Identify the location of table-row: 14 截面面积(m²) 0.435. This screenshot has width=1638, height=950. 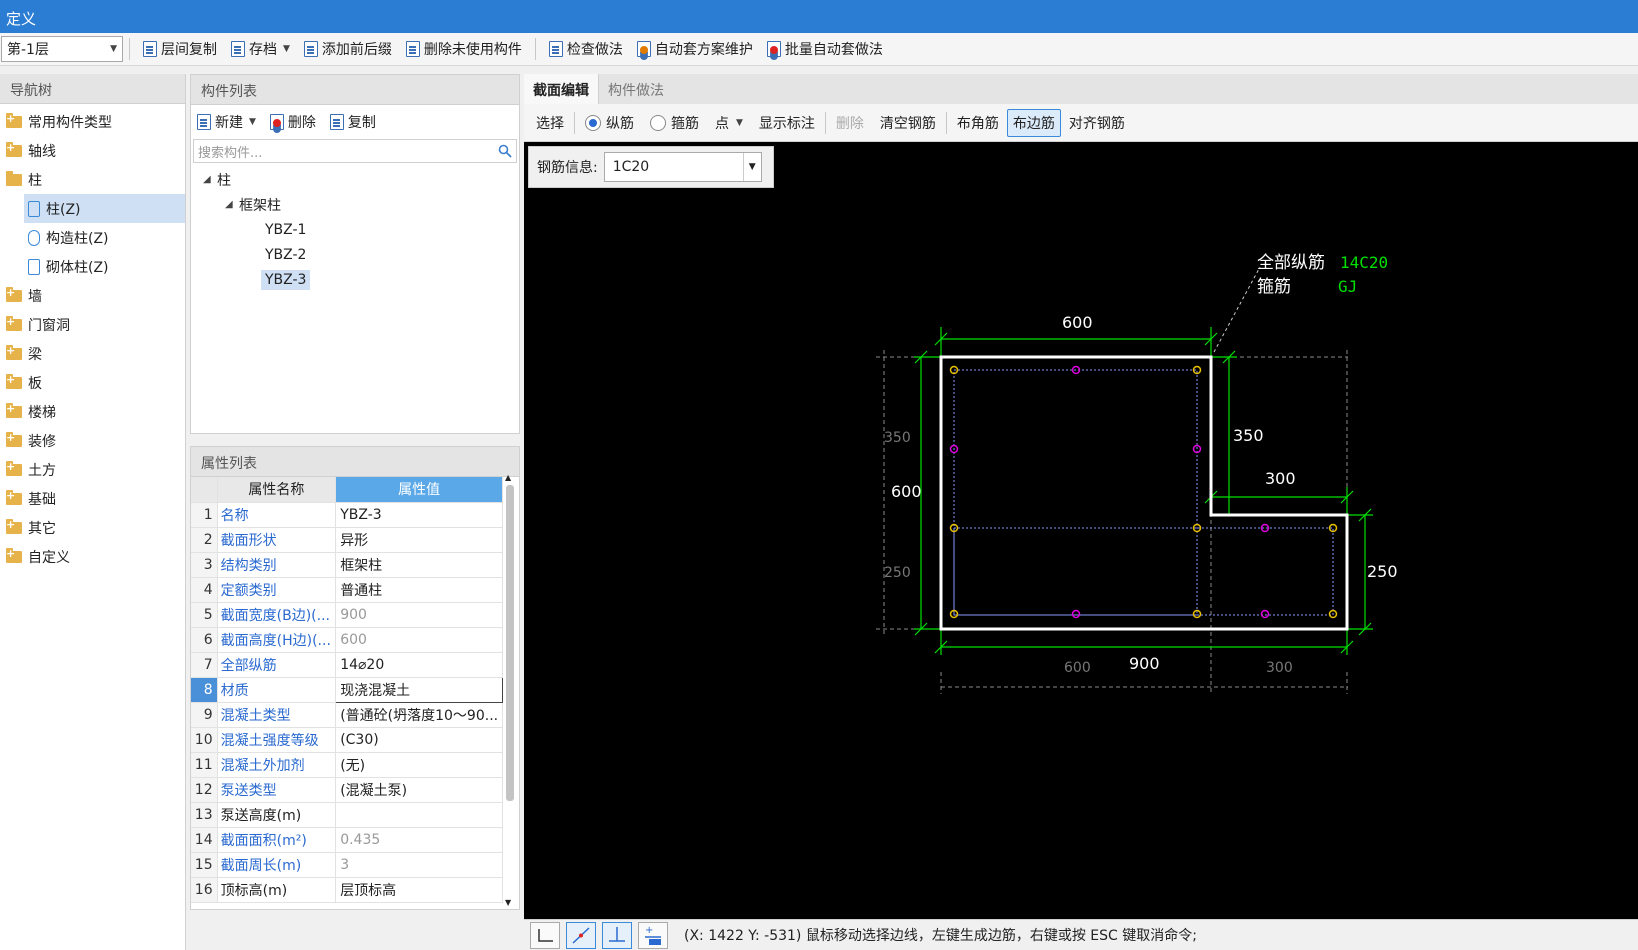
(347, 840).